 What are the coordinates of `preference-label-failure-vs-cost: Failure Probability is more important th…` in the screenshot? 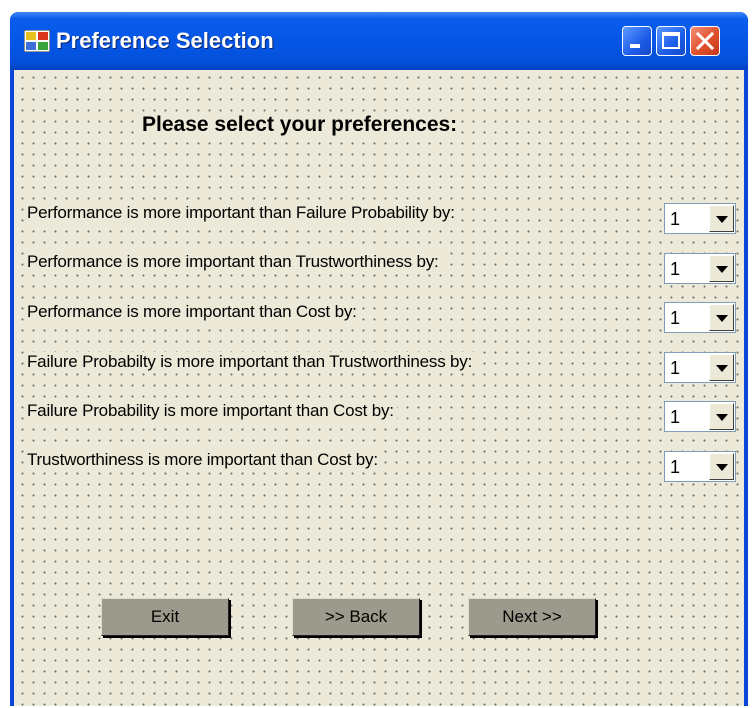 It's located at (210, 411).